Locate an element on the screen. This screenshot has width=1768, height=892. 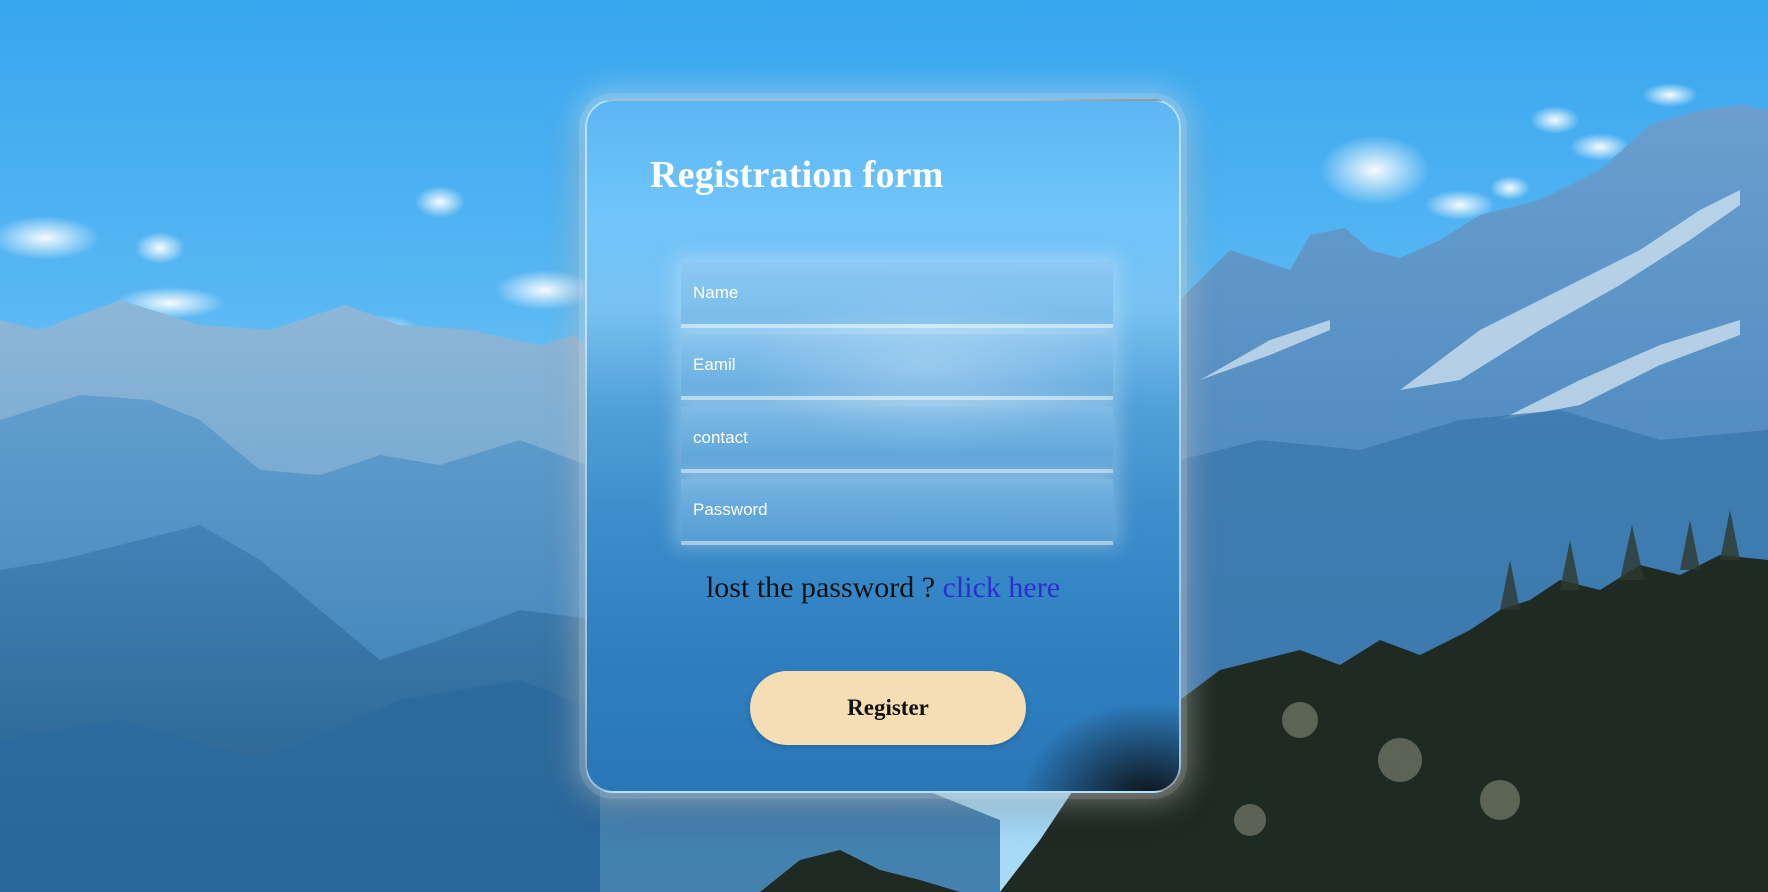
lost-password-text: lost the password ? is located at coordinates (820, 587).